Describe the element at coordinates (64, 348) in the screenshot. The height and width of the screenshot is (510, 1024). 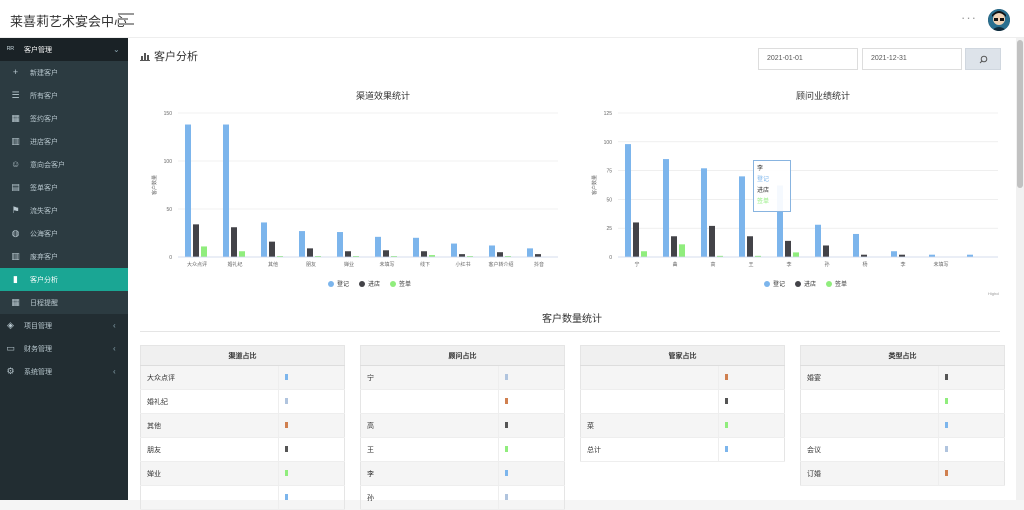
I see `sidebar-item: ▭ 财务管理 ‹` at that location.